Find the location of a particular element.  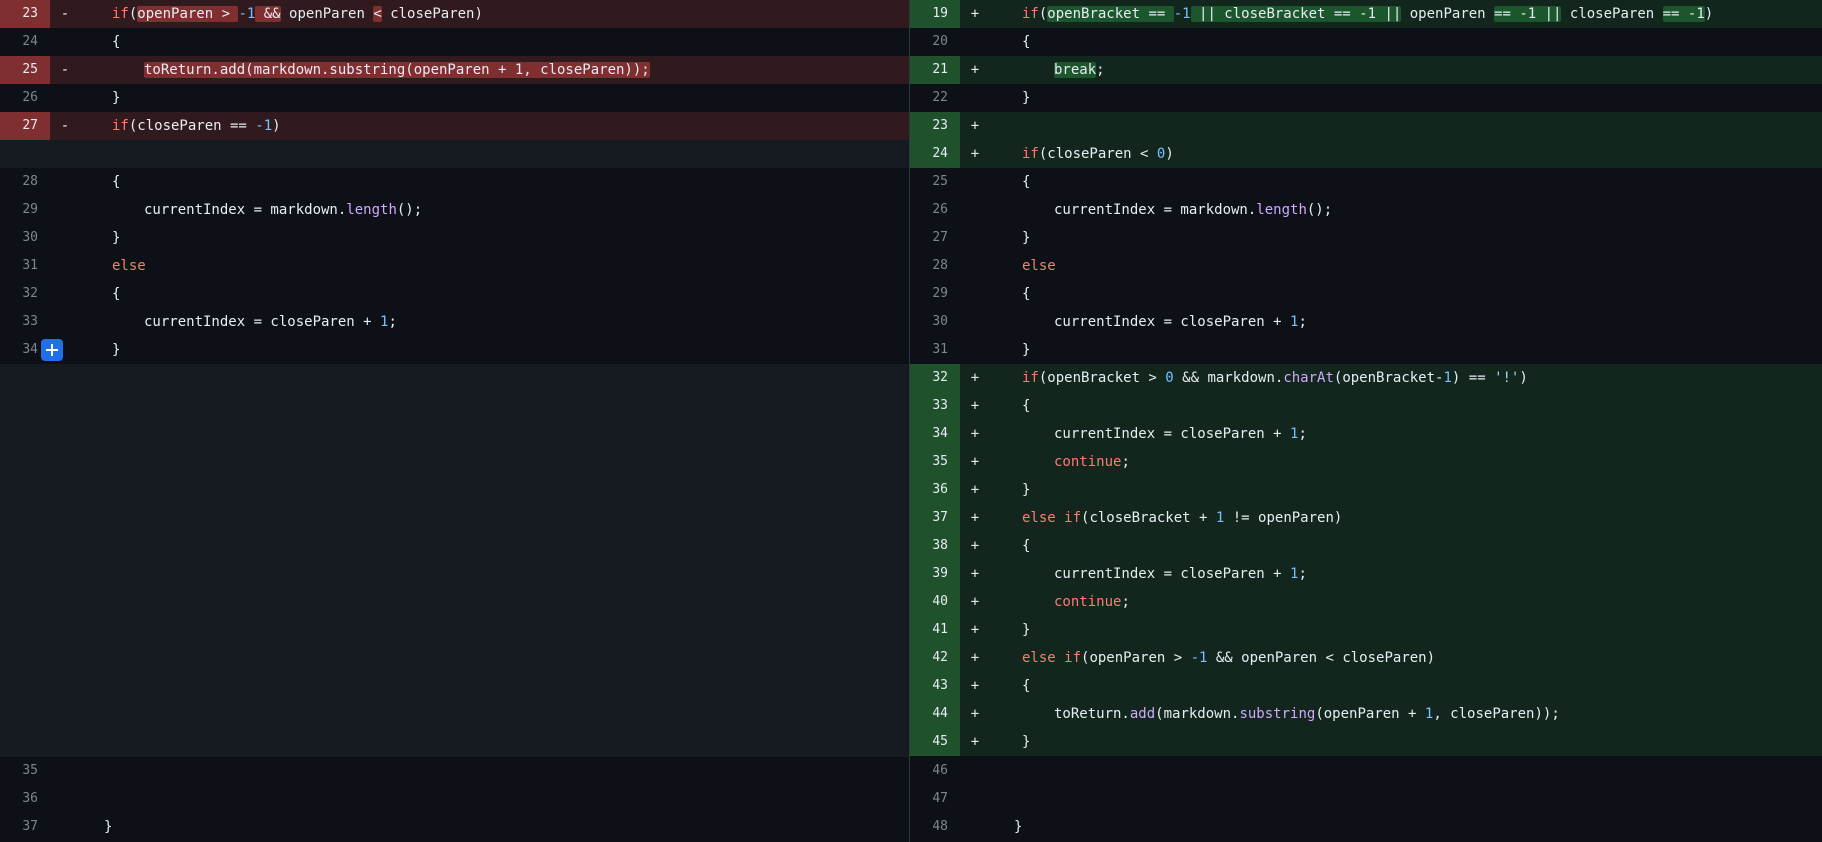

line-number: 41 is located at coordinates (935, 630).